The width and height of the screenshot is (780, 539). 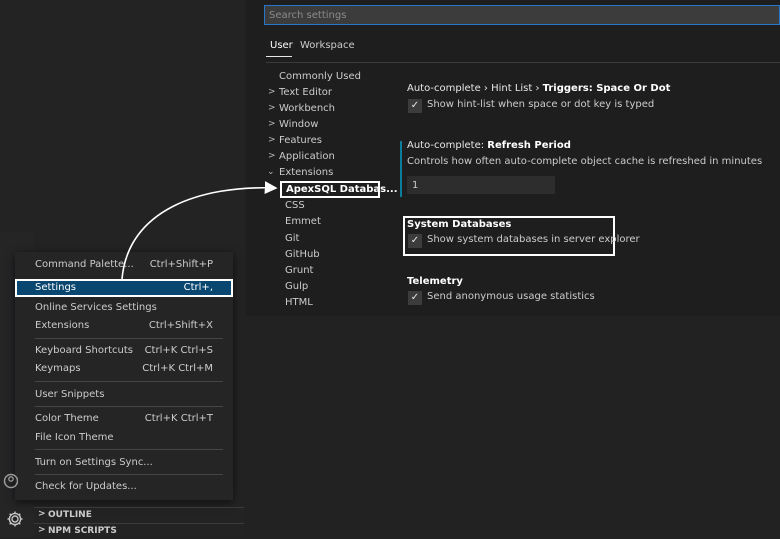 I want to click on menu-item-label: Keyboard Shortcuts, so click(x=84, y=350).